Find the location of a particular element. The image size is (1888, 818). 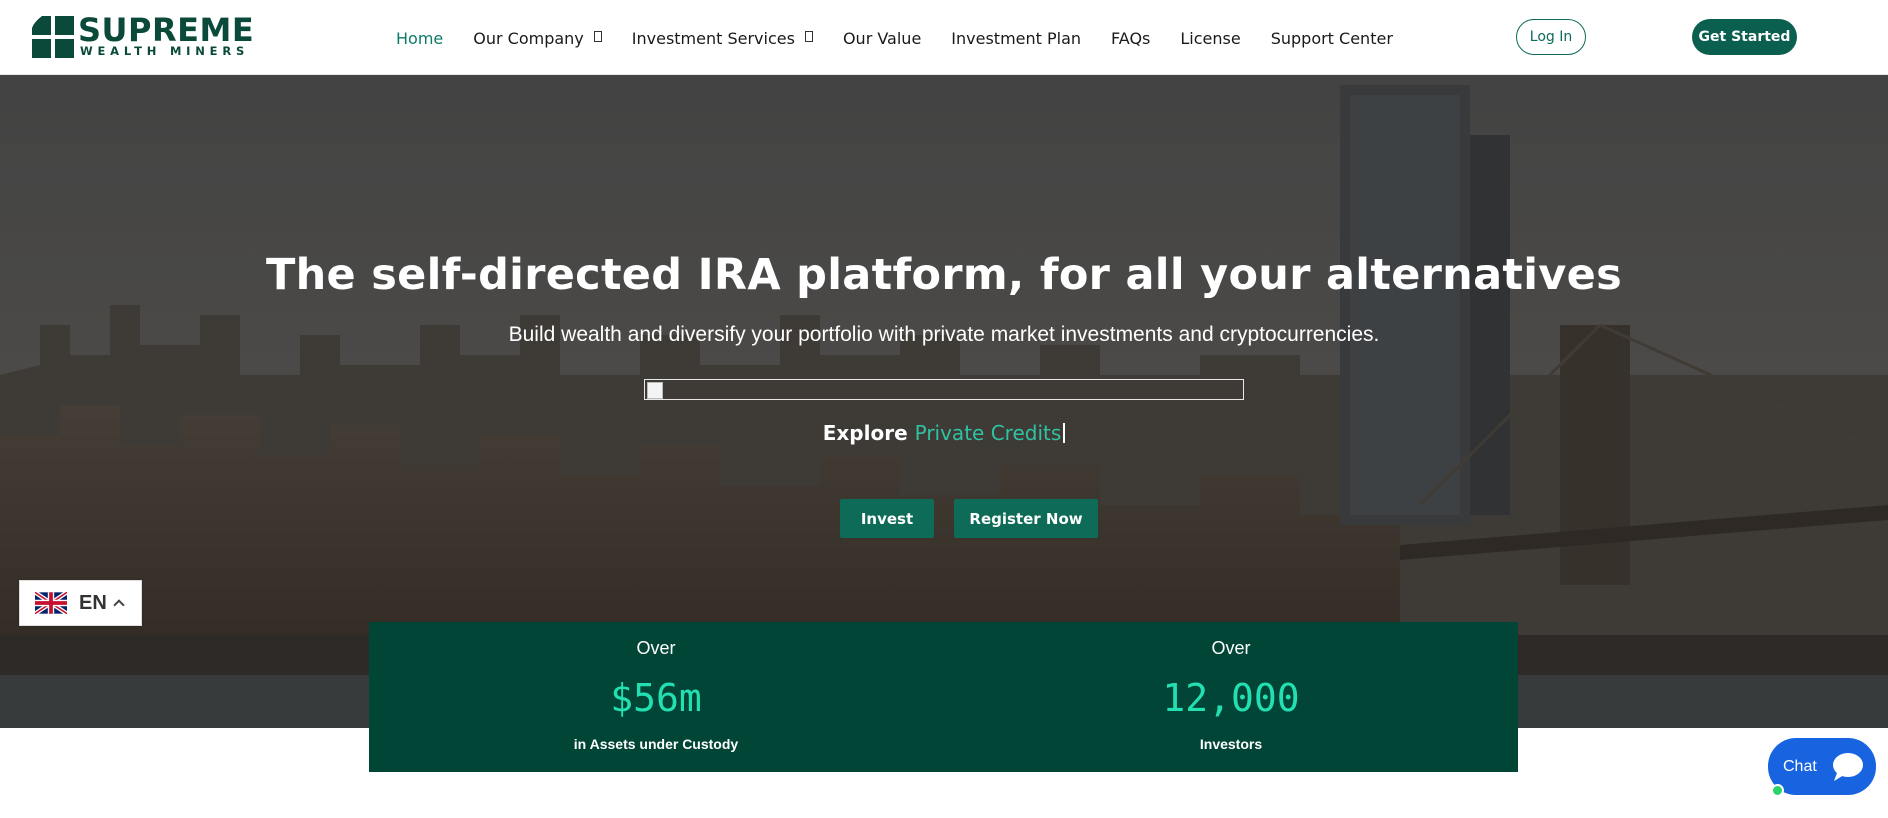

logo-tagline: WEALTH MINERS is located at coordinates (165, 51).